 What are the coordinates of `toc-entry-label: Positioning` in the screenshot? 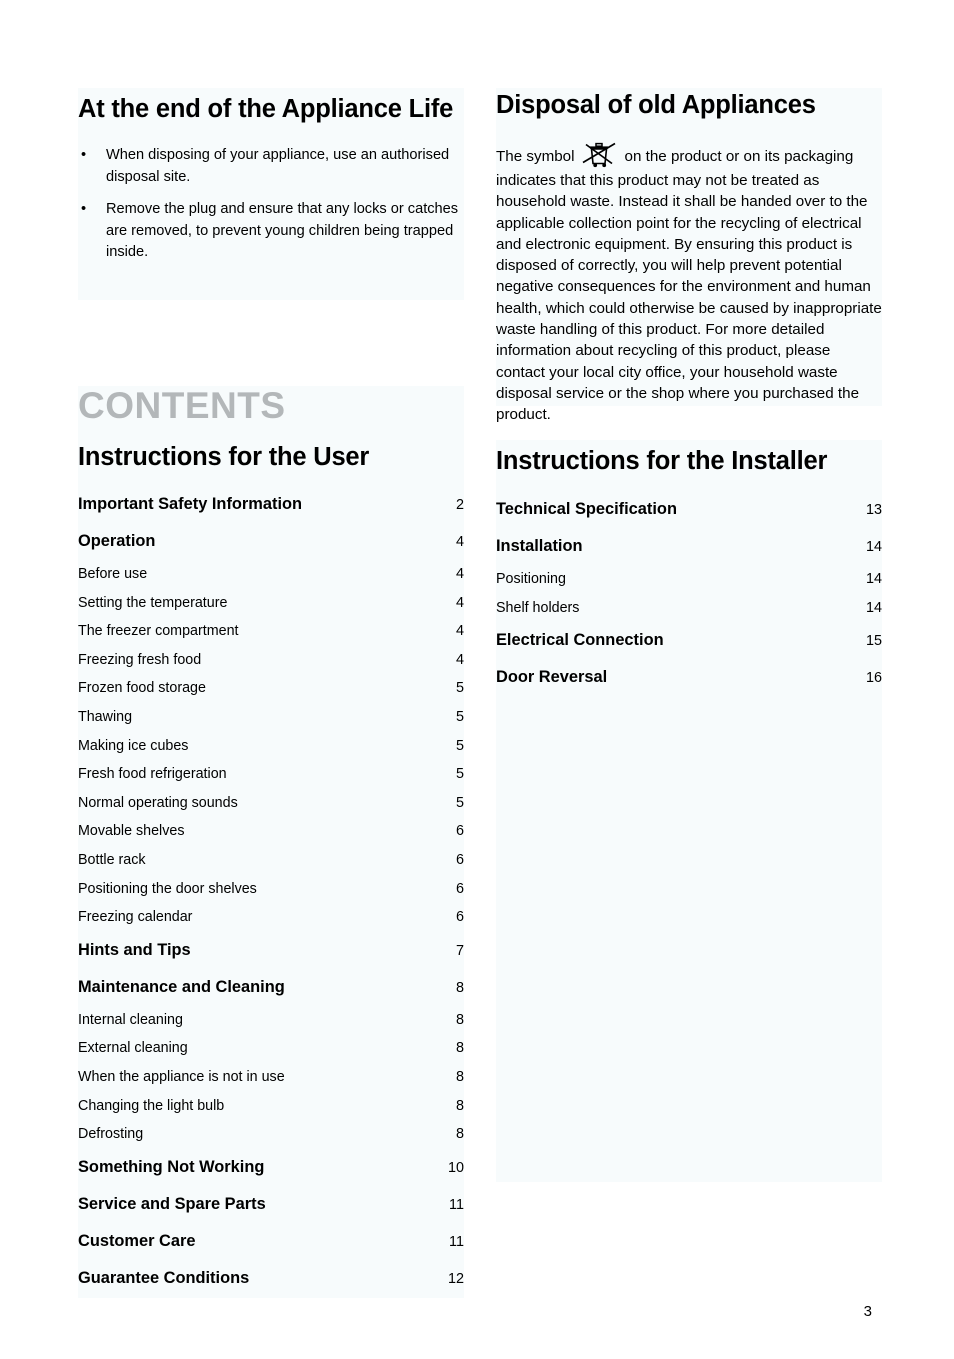 It's located at (531, 579).